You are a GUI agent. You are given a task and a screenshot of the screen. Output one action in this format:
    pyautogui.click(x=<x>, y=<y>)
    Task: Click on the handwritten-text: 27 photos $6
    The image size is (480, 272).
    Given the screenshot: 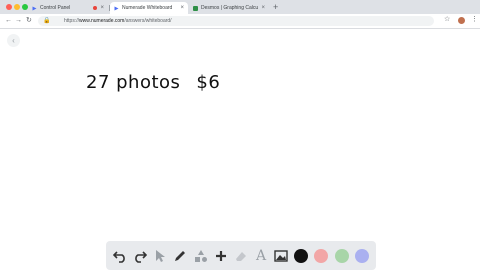 What is the action you would take?
    pyautogui.click(x=161, y=82)
    